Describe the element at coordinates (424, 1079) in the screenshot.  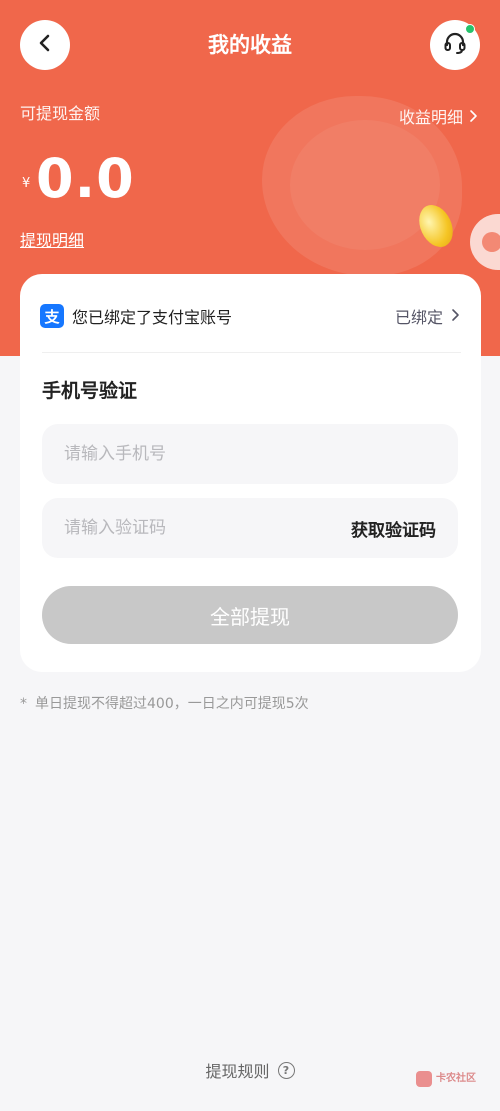
I see `watermark-logo-icon` at that location.